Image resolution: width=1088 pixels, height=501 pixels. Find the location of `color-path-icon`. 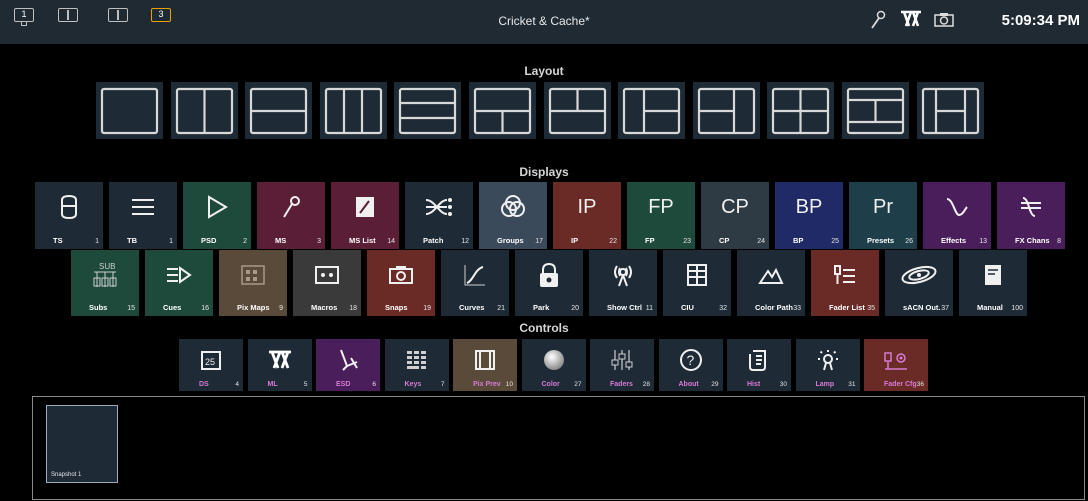

color-path-icon is located at coordinates (771, 275).